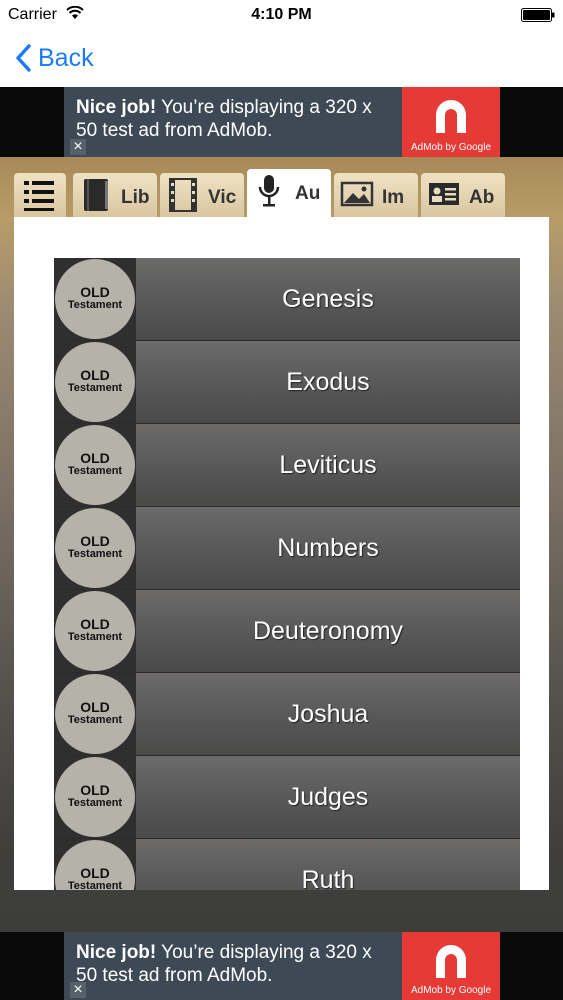  Describe the element at coordinates (328, 299) in the screenshot. I see `book-title: Genesis` at that location.